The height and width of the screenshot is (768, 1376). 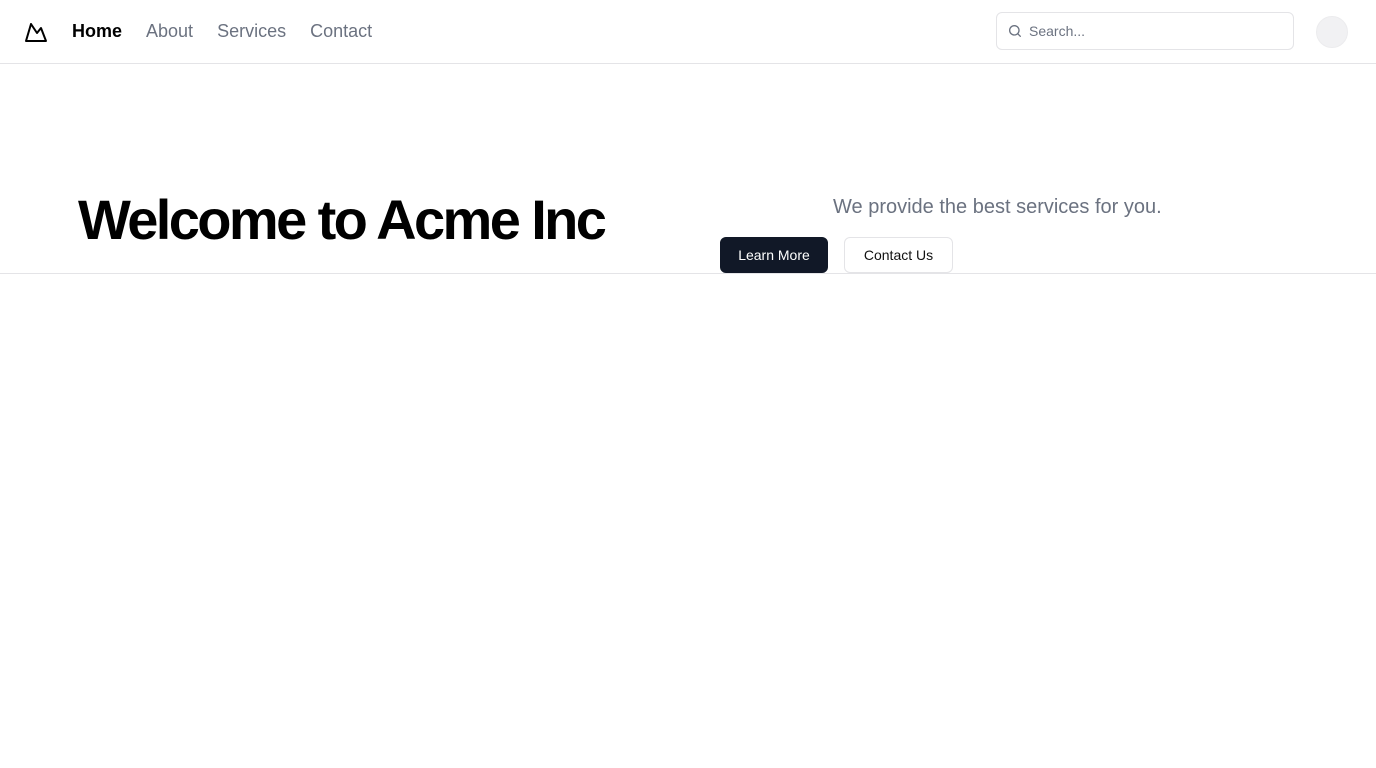 I want to click on mountain-icon, so click(x=36, y=32).